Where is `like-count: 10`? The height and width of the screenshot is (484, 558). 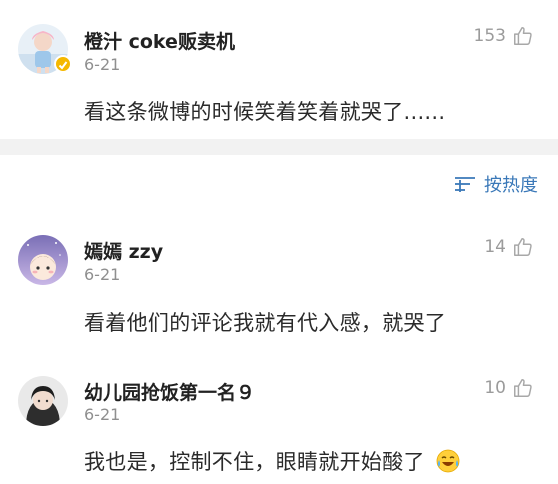 like-count: 10 is located at coordinates (495, 388).